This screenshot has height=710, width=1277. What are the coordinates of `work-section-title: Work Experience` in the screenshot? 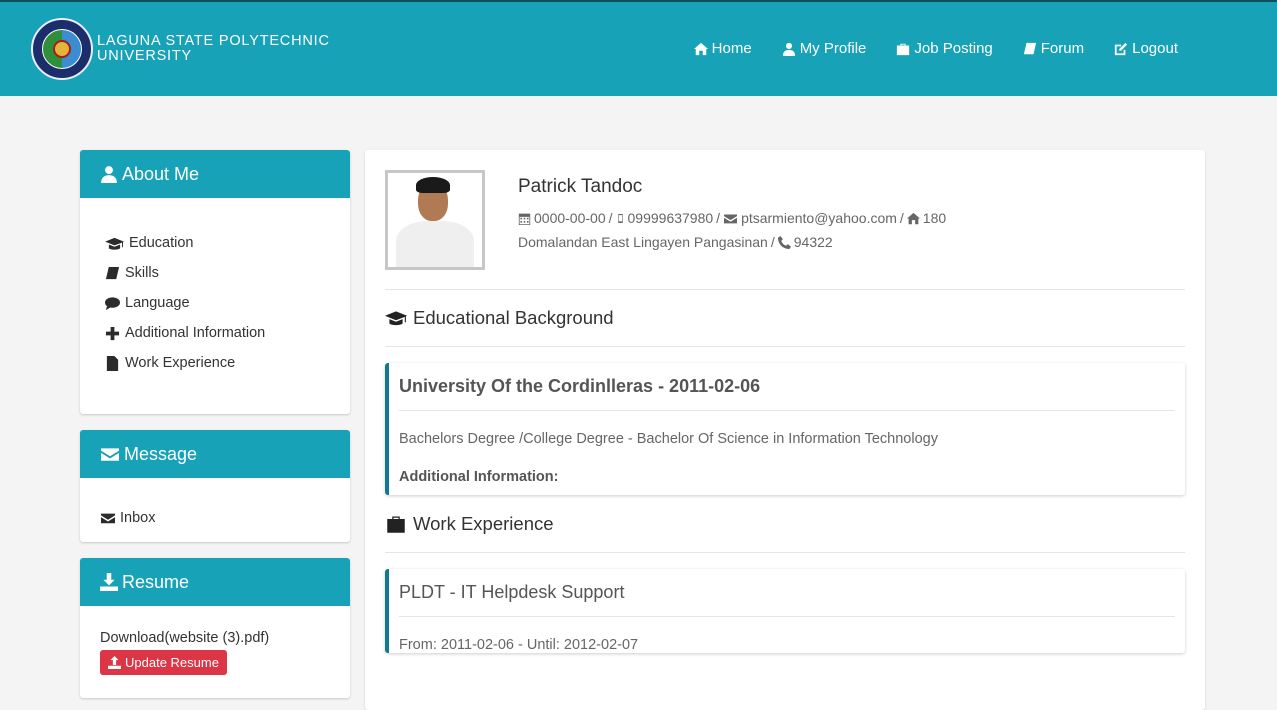 It's located at (785, 524).